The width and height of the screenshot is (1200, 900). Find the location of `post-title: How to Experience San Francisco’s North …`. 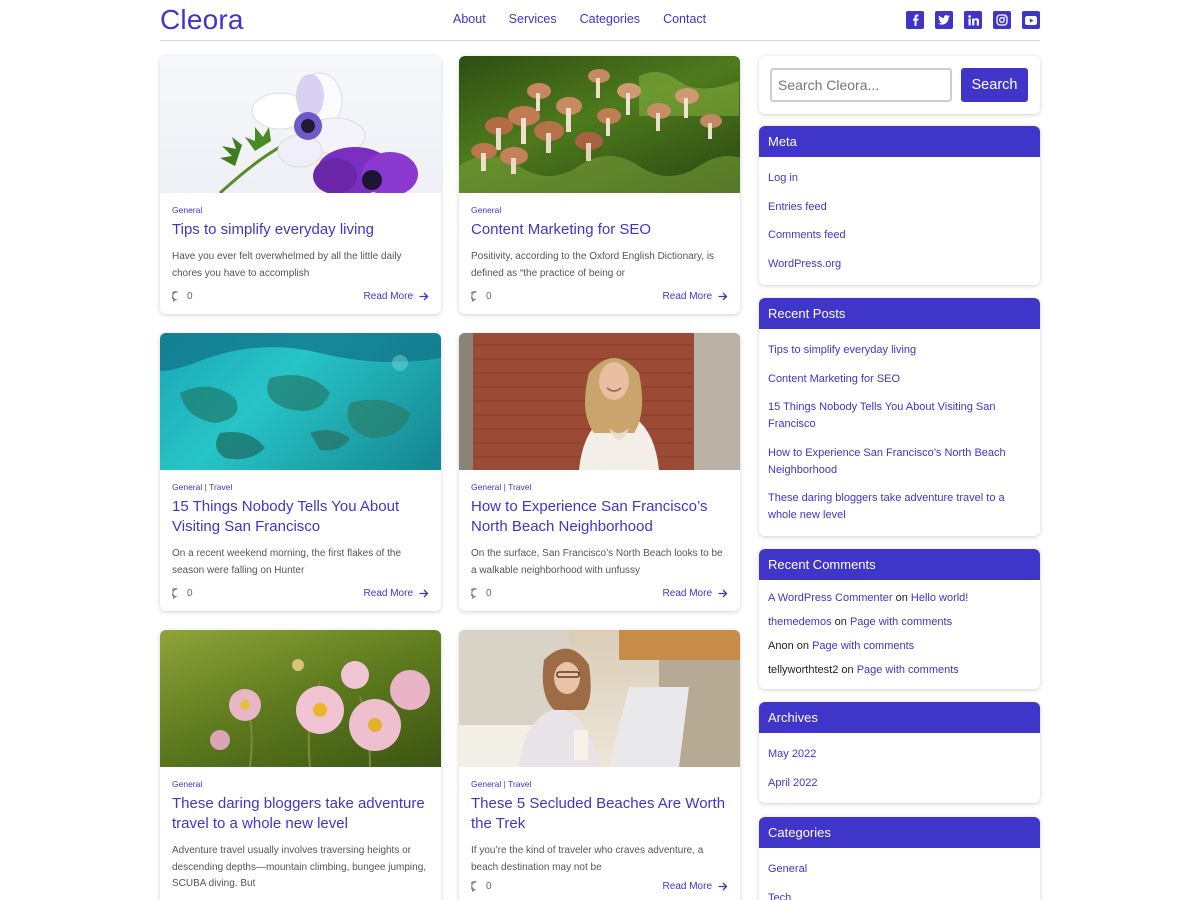

post-title: How to Experience San Francisco’s North … is located at coordinates (599, 517).